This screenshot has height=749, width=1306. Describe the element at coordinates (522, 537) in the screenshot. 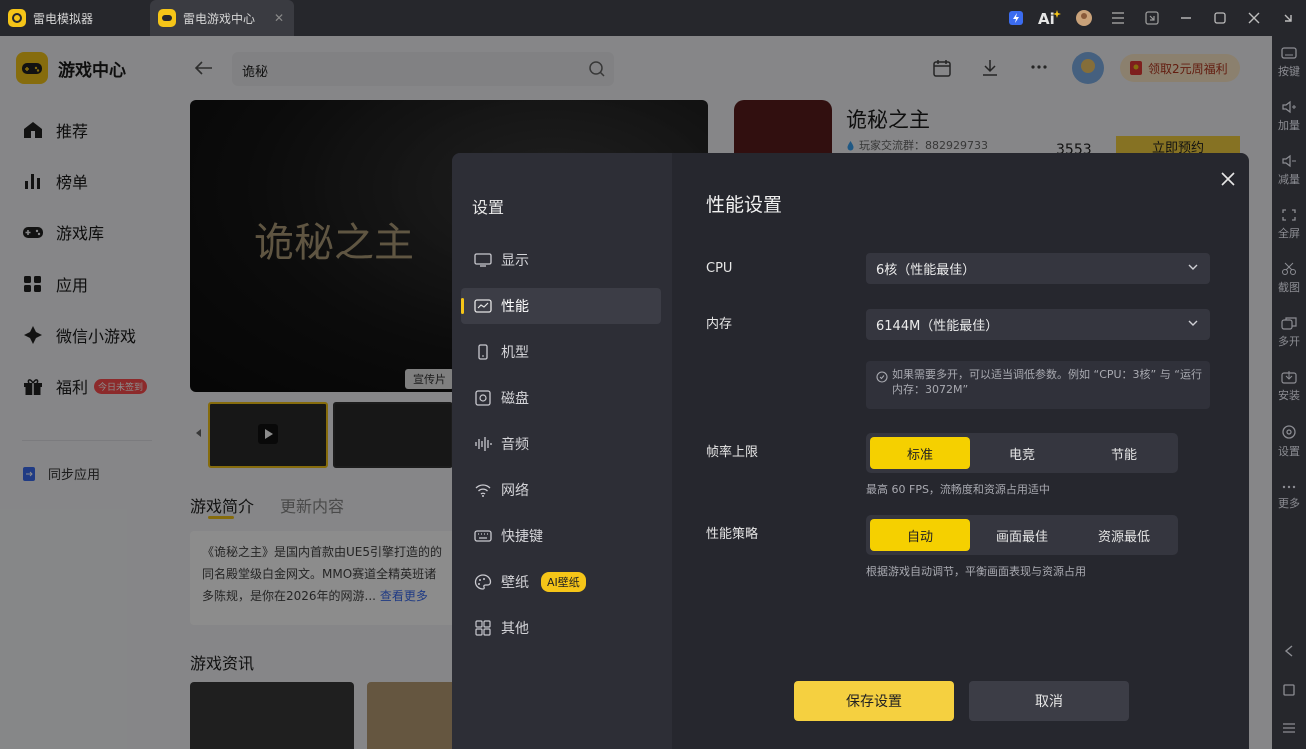

I see `settings-menu-shortcuts-label: 快捷键` at that location.